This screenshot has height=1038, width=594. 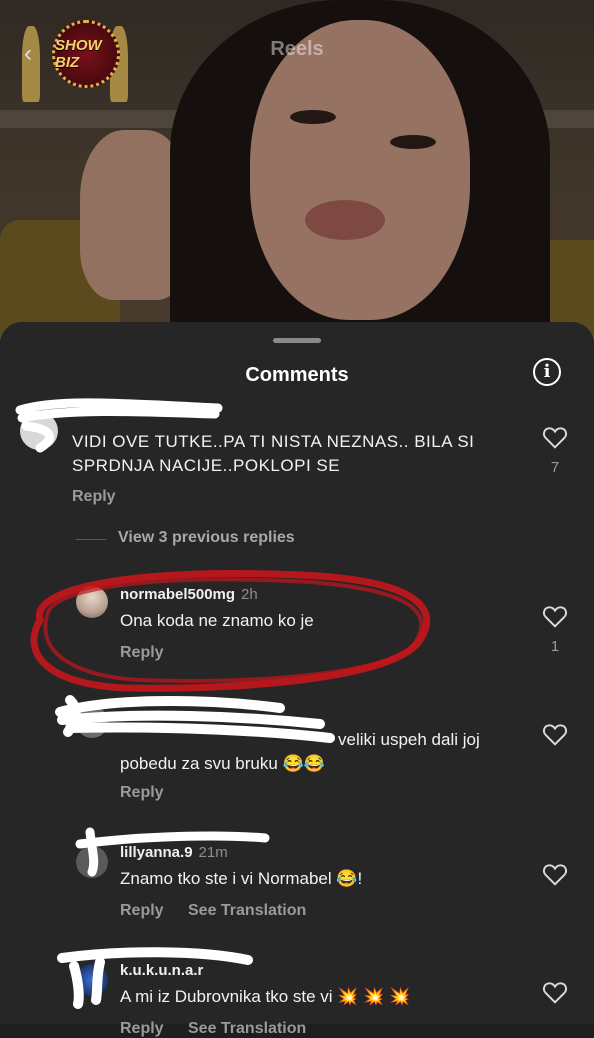 What do you see at coordinates (555, 467) in the screenshot?
I see `like-count: 7` at bounding box center [555, 467].